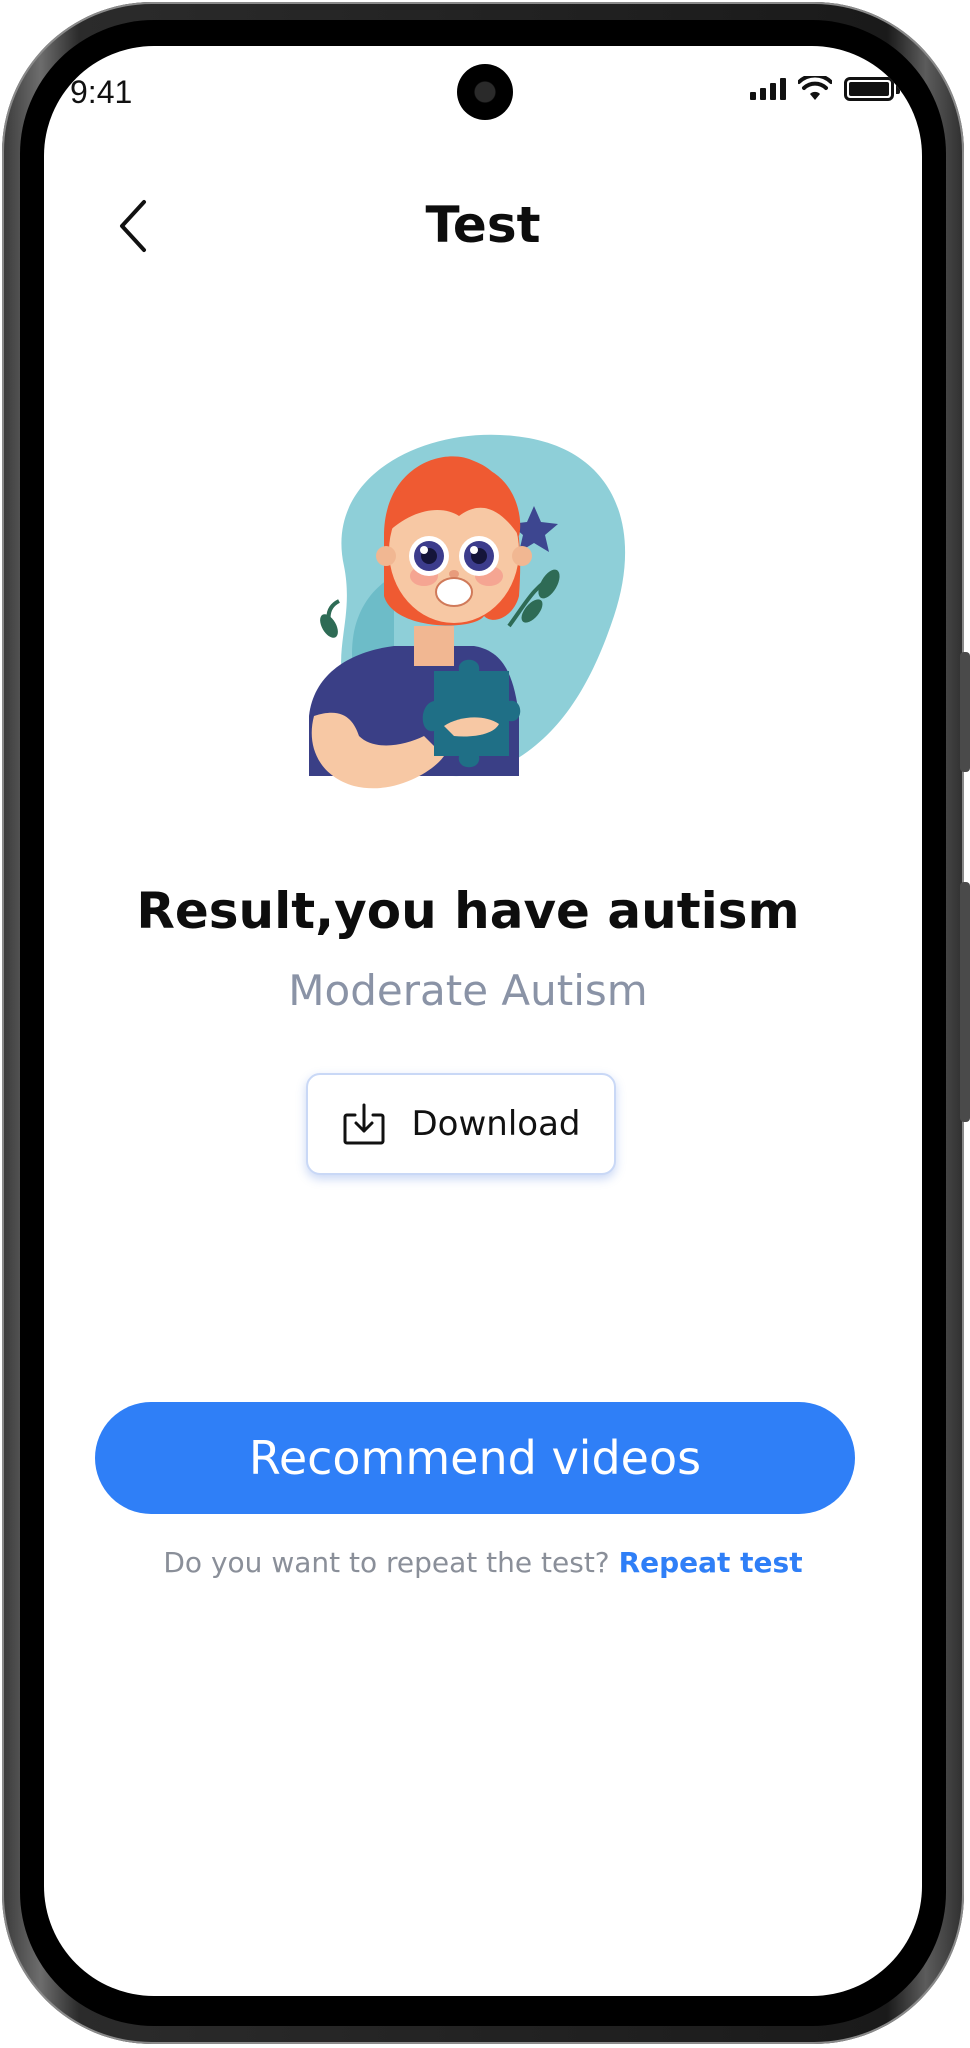 This screenshot has height=2048, width=970. I want to click on download-button: Download, so click(461, 1124).